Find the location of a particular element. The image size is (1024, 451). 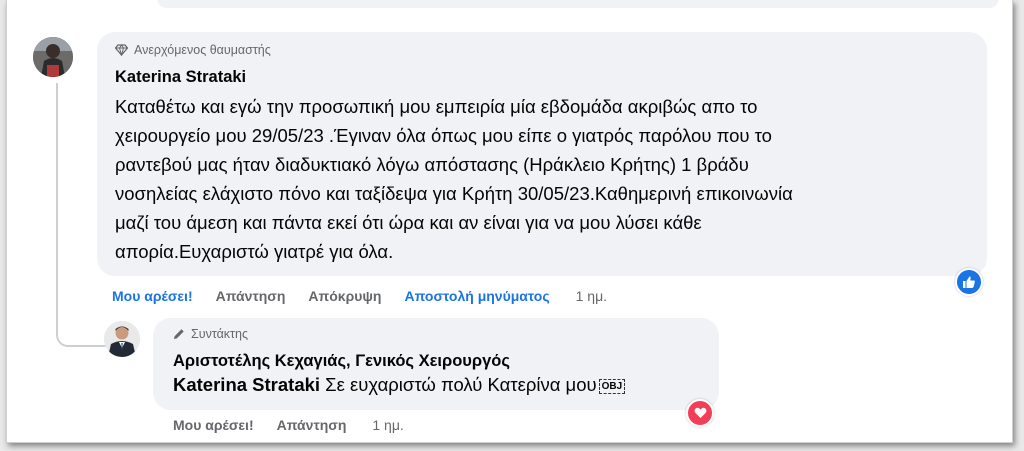

heart-icon is located at coordinates (700, 413).